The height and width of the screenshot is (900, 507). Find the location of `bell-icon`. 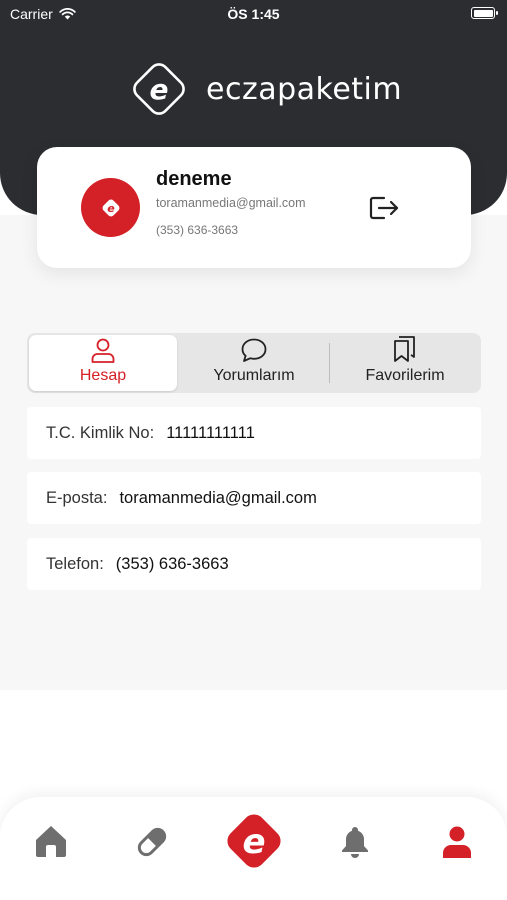

bell-icon is located at coordinates (355, 842).